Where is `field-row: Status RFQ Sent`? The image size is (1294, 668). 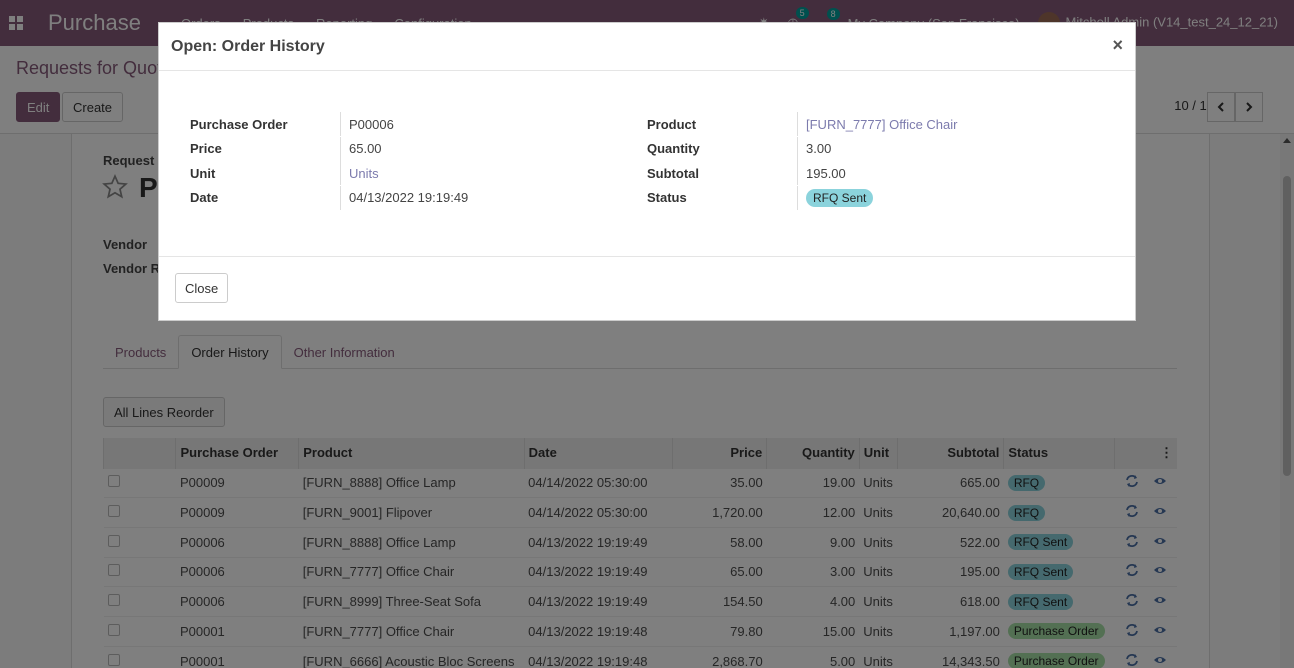
field-row: Status RFQ Sent is located at coordinates (760, 197).